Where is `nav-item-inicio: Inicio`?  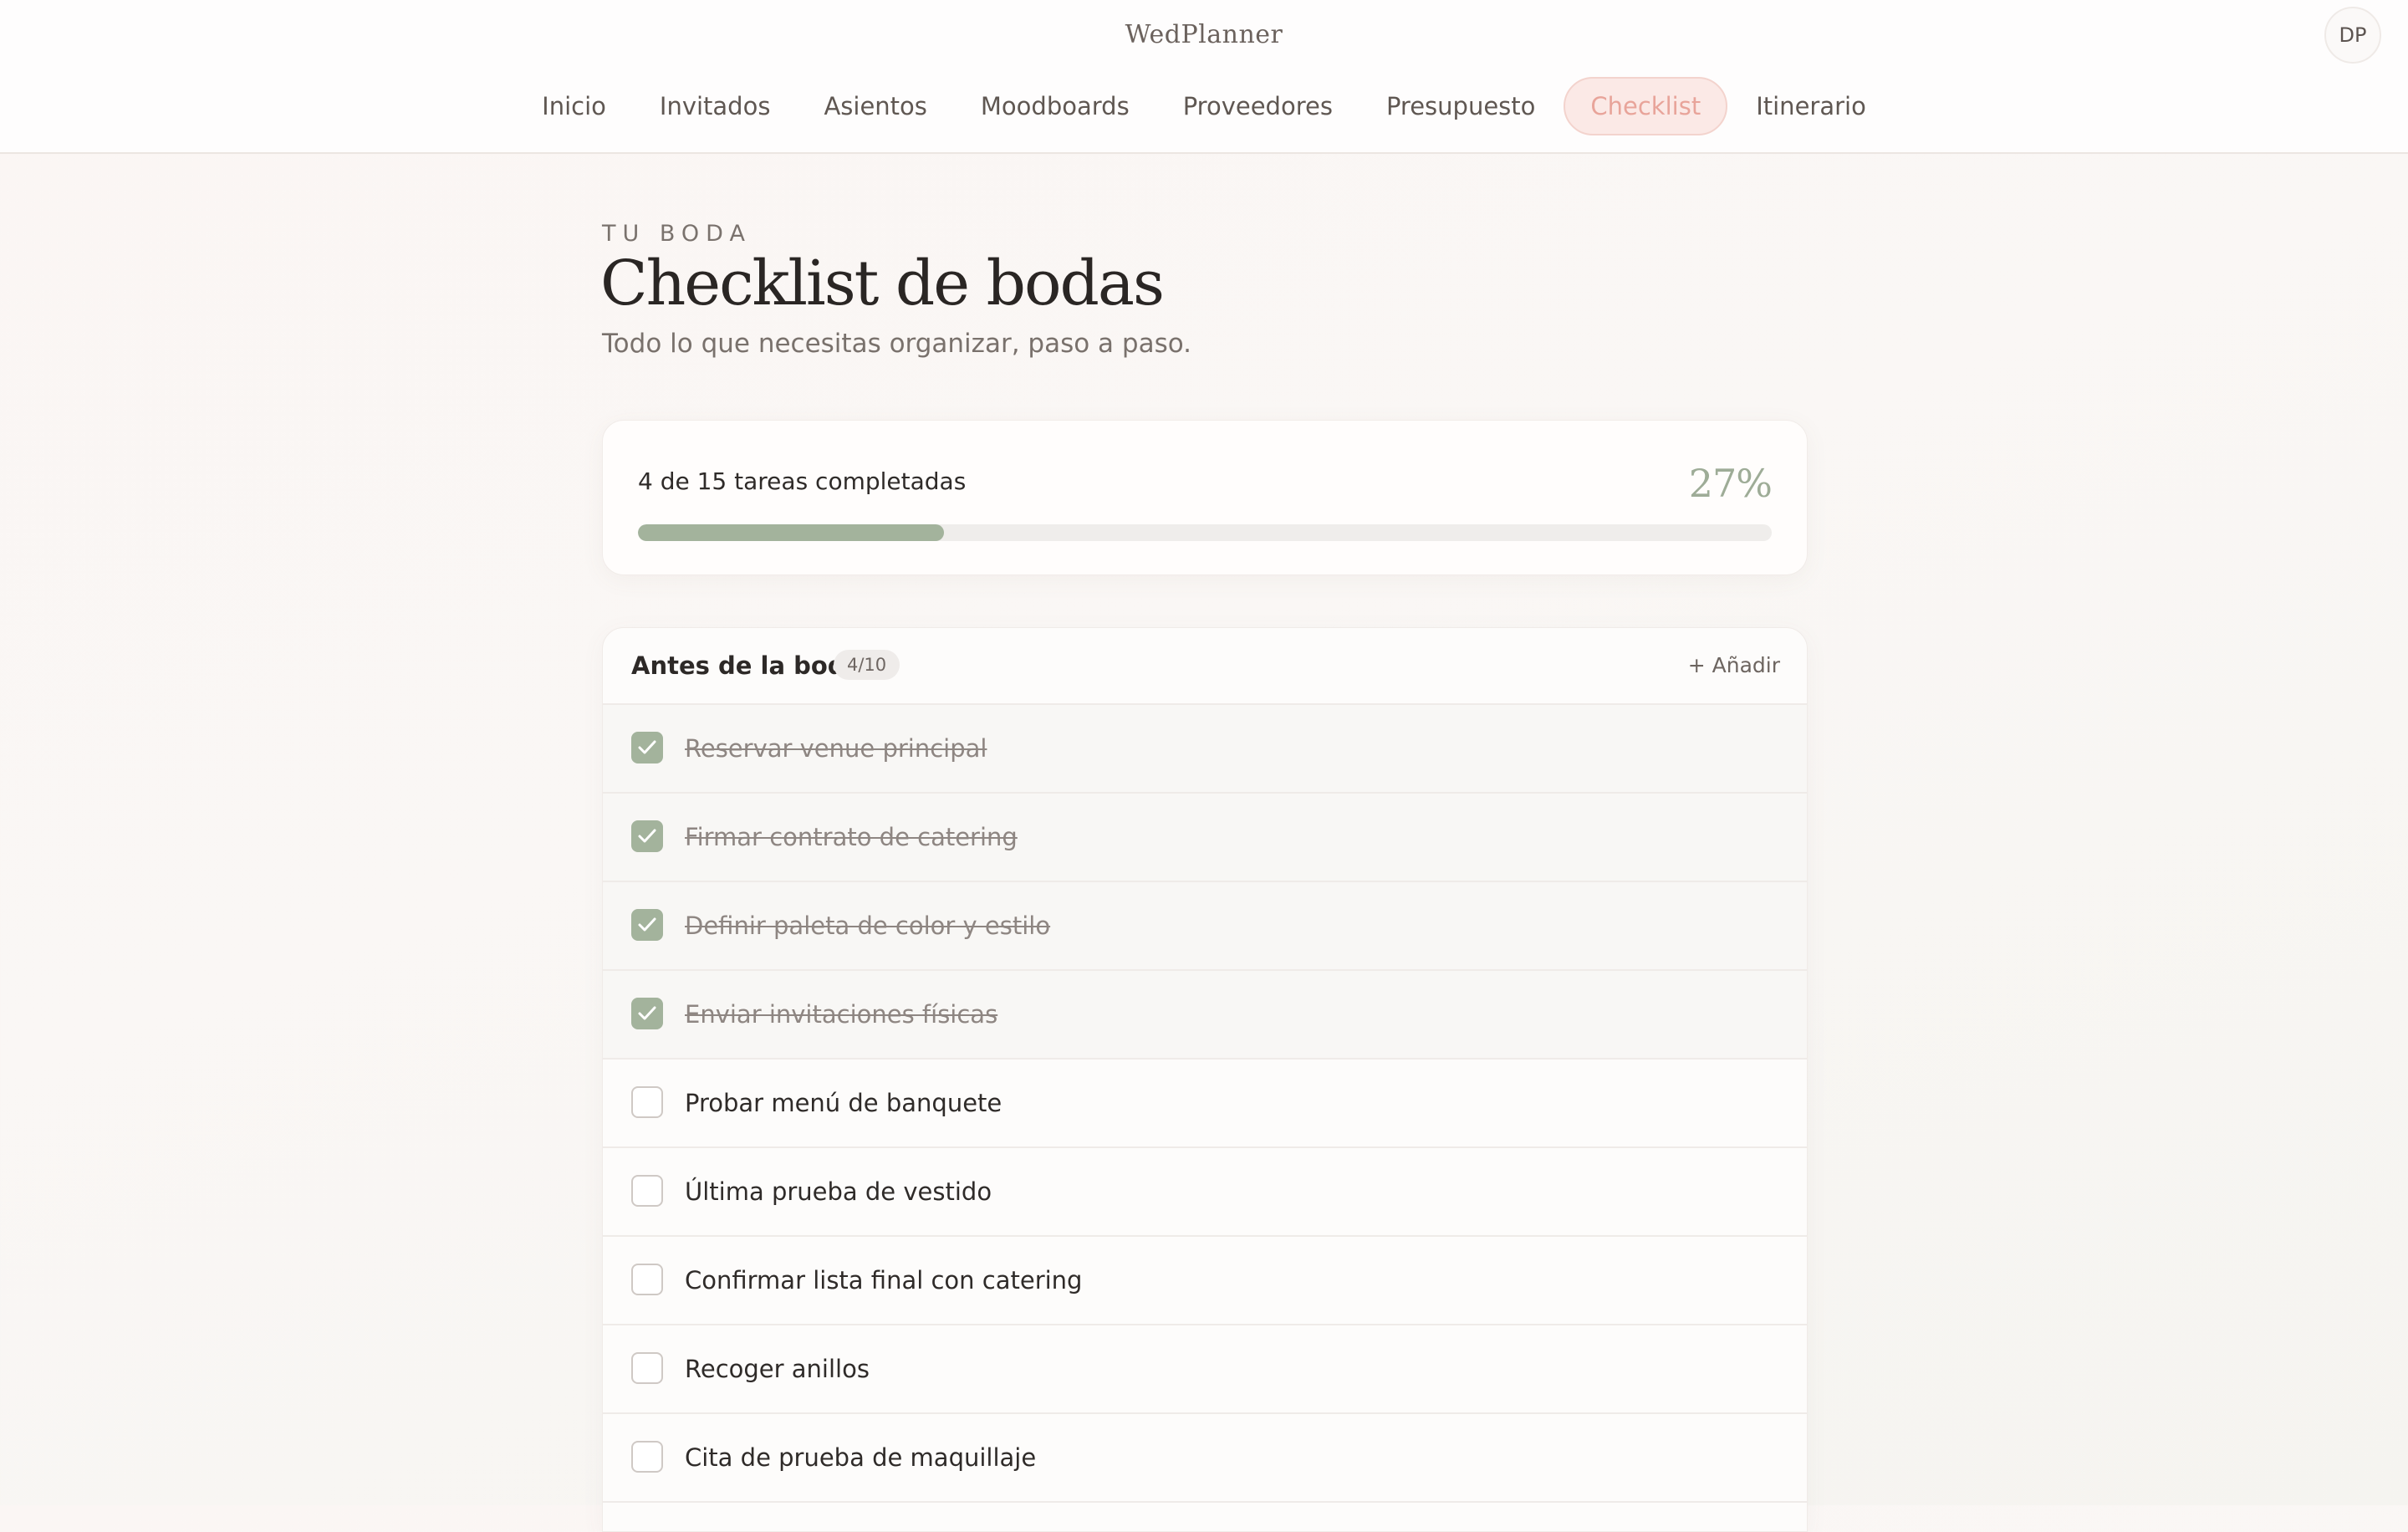
nav-item-inicio: Inicio is located at coordinates (574, 106).